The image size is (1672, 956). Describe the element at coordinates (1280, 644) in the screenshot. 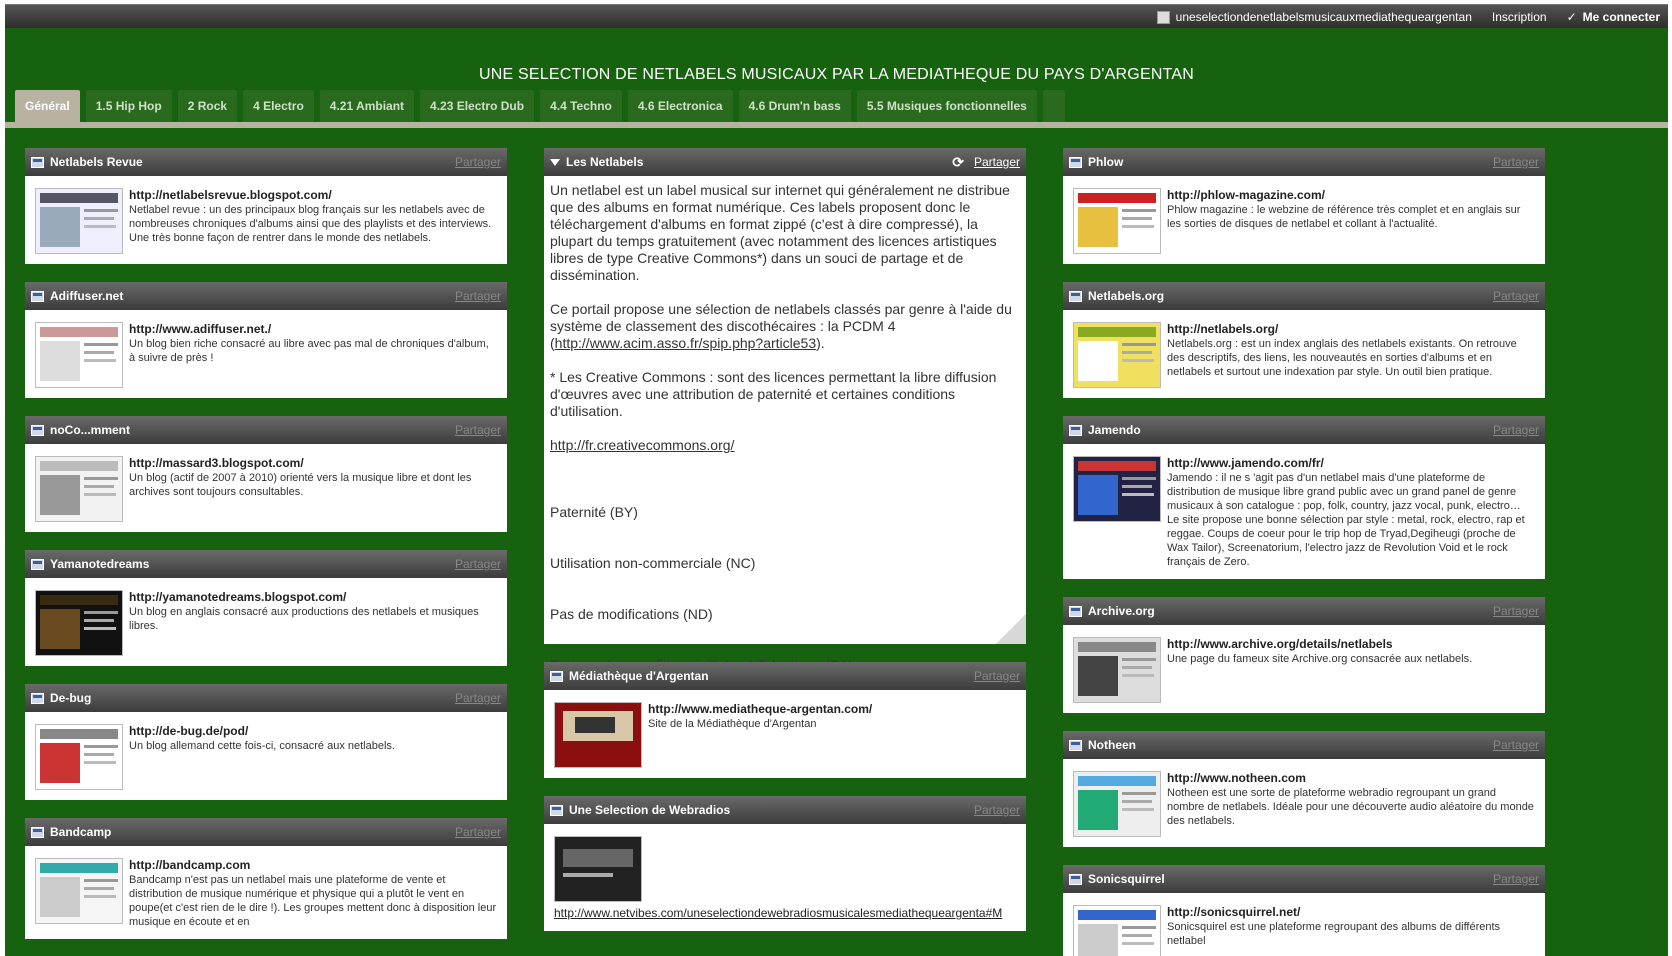

I see `site-url: http://www.archive.org/details/netlabels` at that location.